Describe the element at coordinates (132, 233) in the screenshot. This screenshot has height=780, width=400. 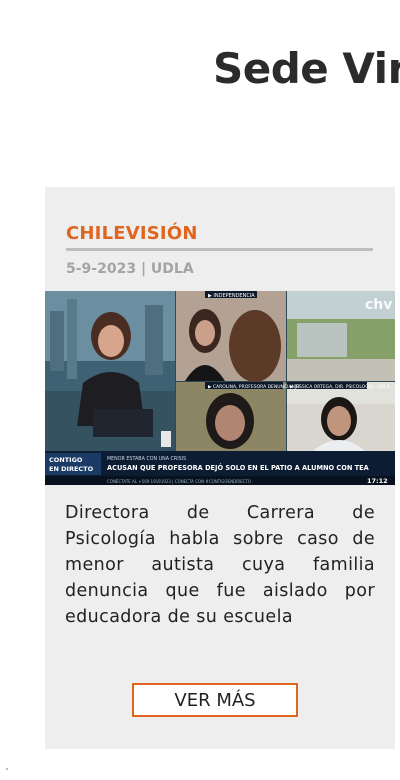
I see `news-source: CHILEVISIÓN` at that location.